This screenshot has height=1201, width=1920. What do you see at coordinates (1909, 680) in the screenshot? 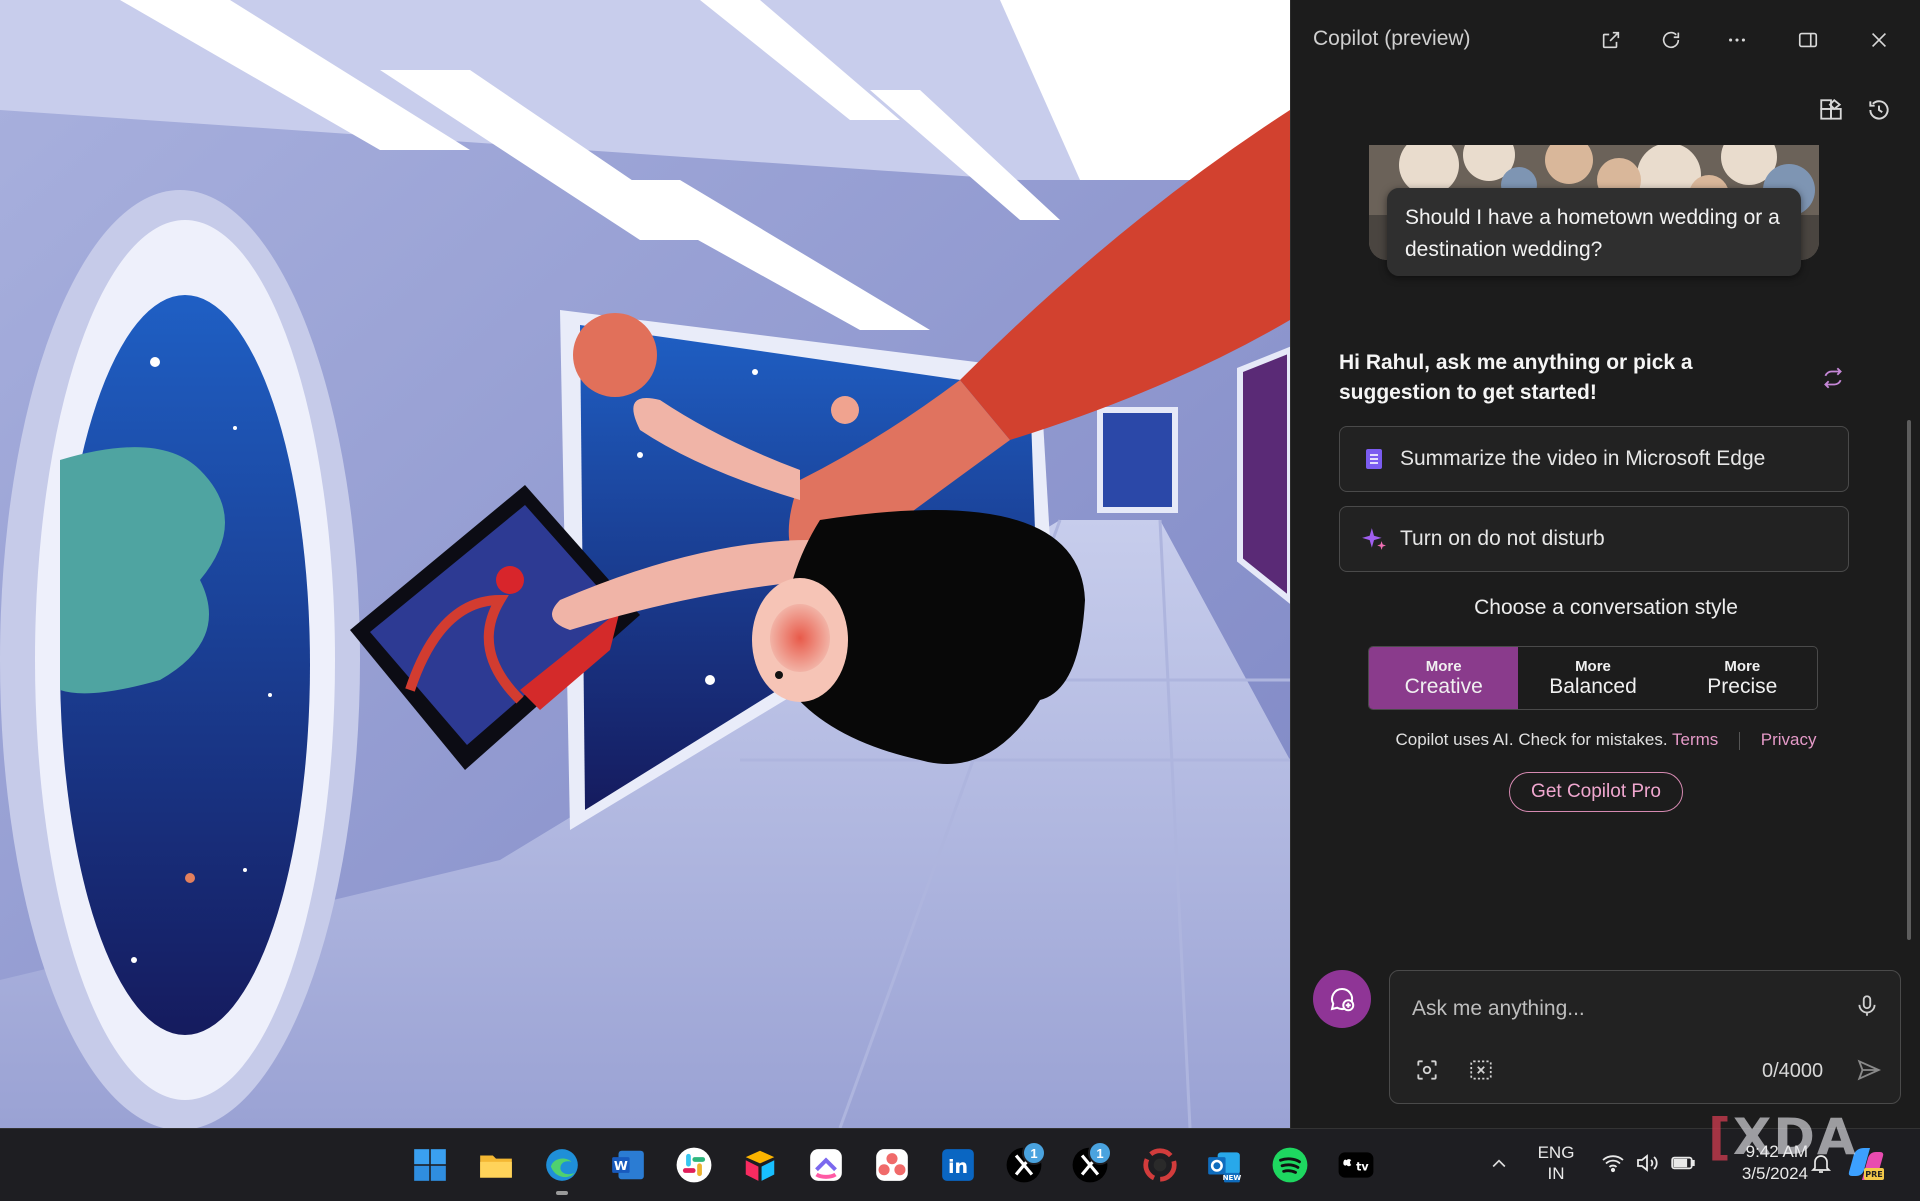
I see `scrollbar` at bounding box center [1909, 680].